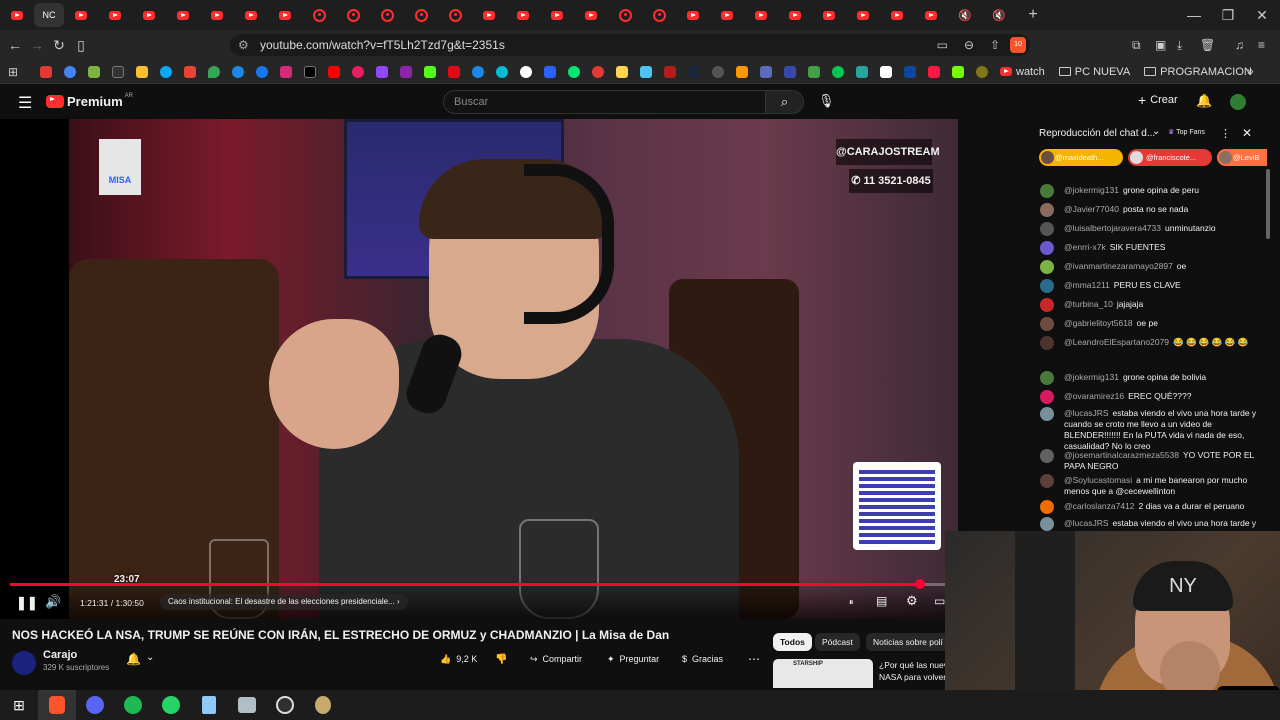 Image resolution: width=1280 pixels, height=720 pixels. I want to click on site-info-icon: ⚙, so click(243, 45).